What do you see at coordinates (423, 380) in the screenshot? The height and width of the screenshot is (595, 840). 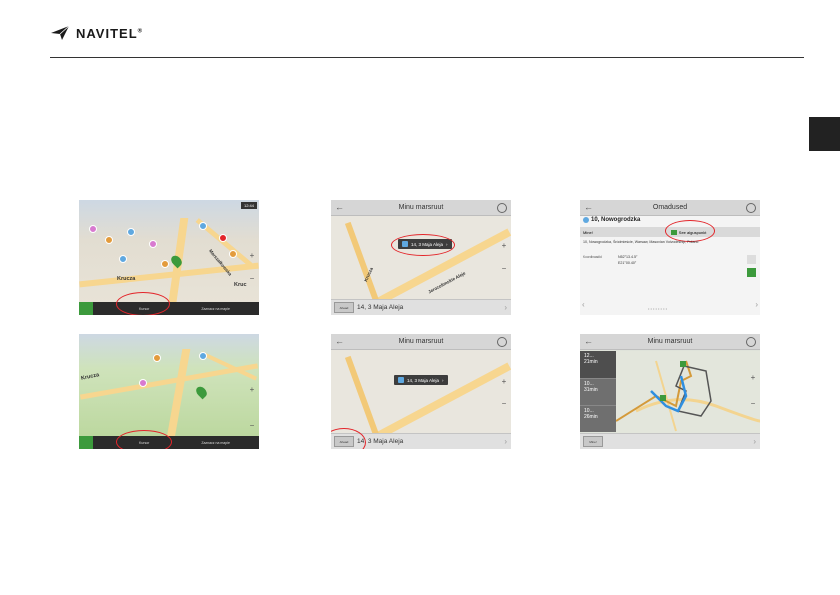 I see `callout-label: 14, 3 Maja Aleja` at bounding box center [423, 380].